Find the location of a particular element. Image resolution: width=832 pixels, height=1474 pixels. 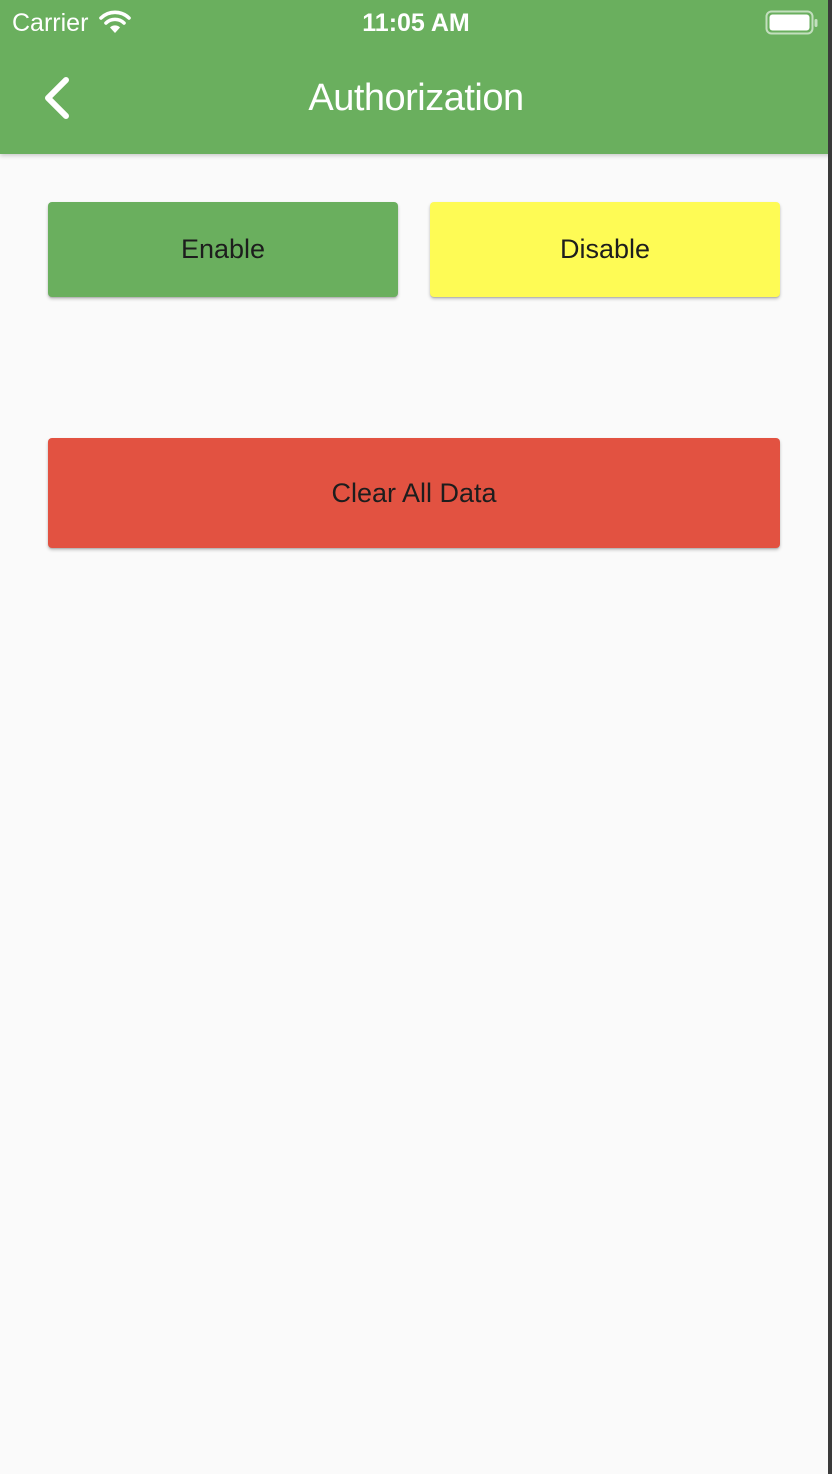

status-time: 11:05 AM is located at coordinates (416, 23).